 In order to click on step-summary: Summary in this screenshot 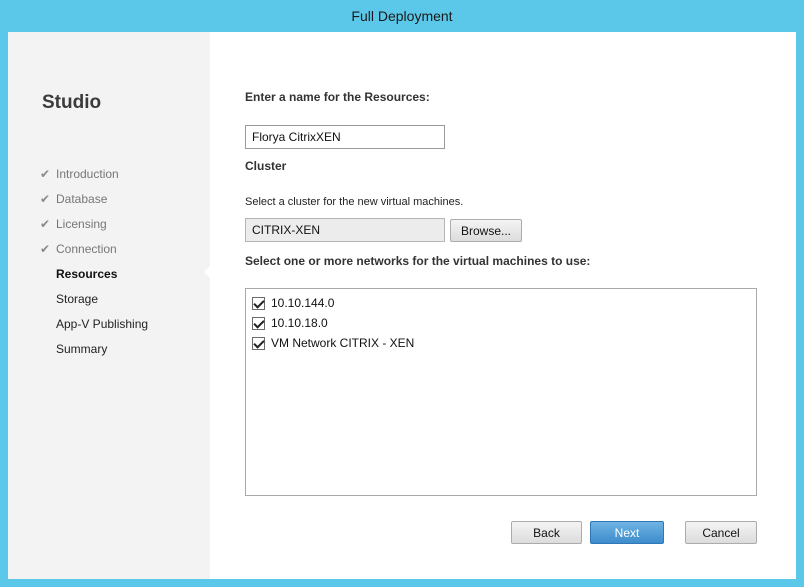, I will do `click(94, 352)`.